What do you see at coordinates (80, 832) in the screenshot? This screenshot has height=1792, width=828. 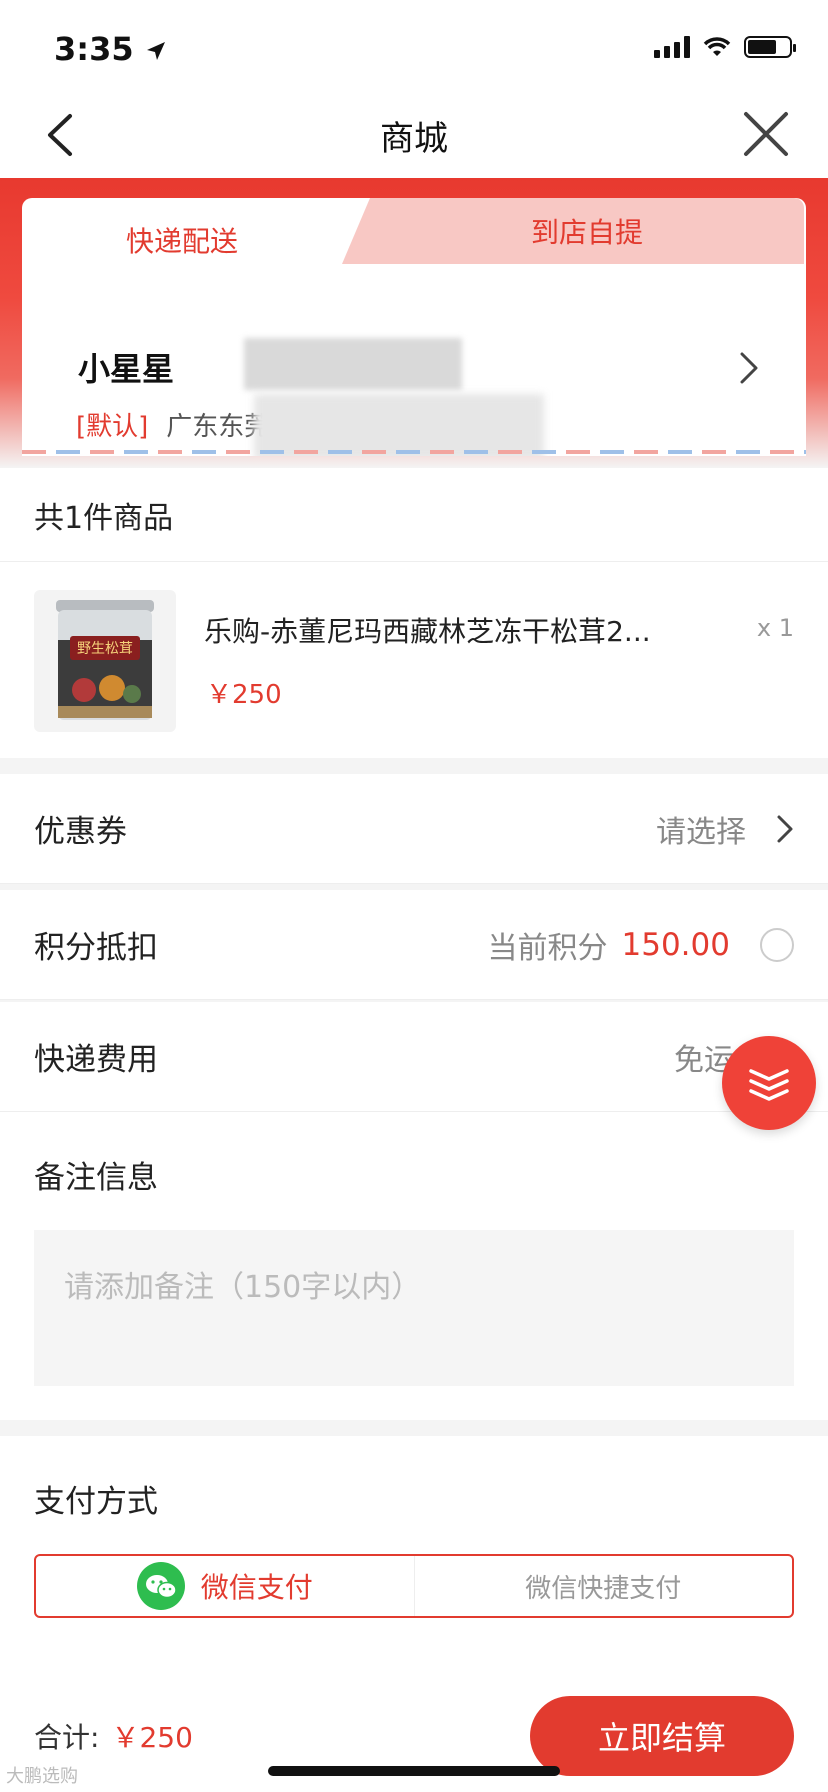 I see `coupon-label: 优惠券` at bounding box center [80, 832].